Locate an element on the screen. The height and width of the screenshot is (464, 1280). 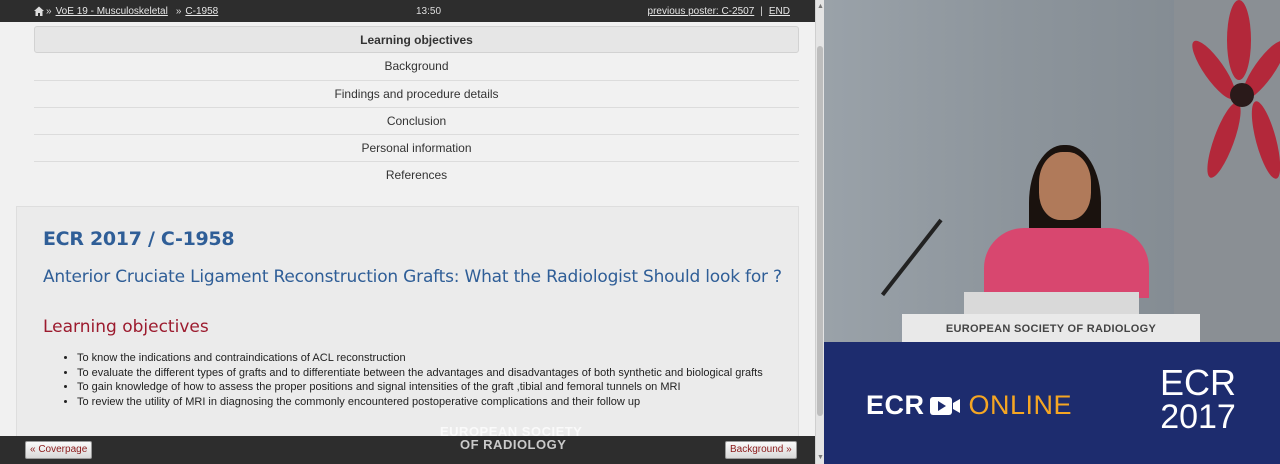
speaker-face is located at coordinates (1065, 186).